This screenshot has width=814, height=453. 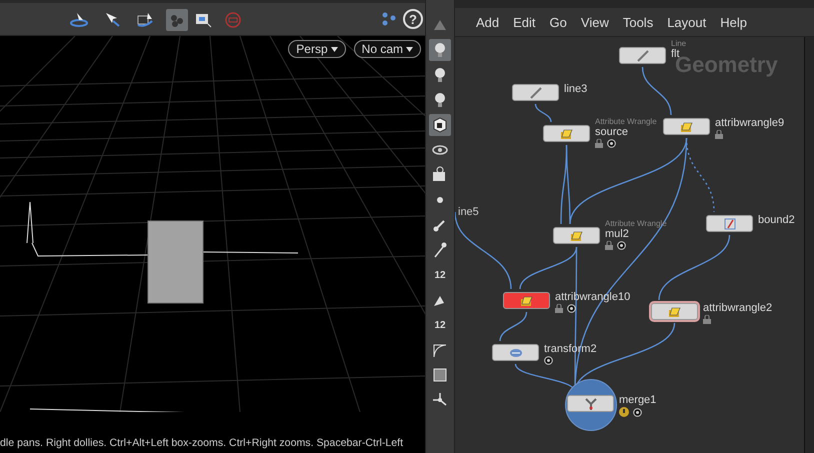 I want to click on help-button: ?, so click(x=413, y=19).